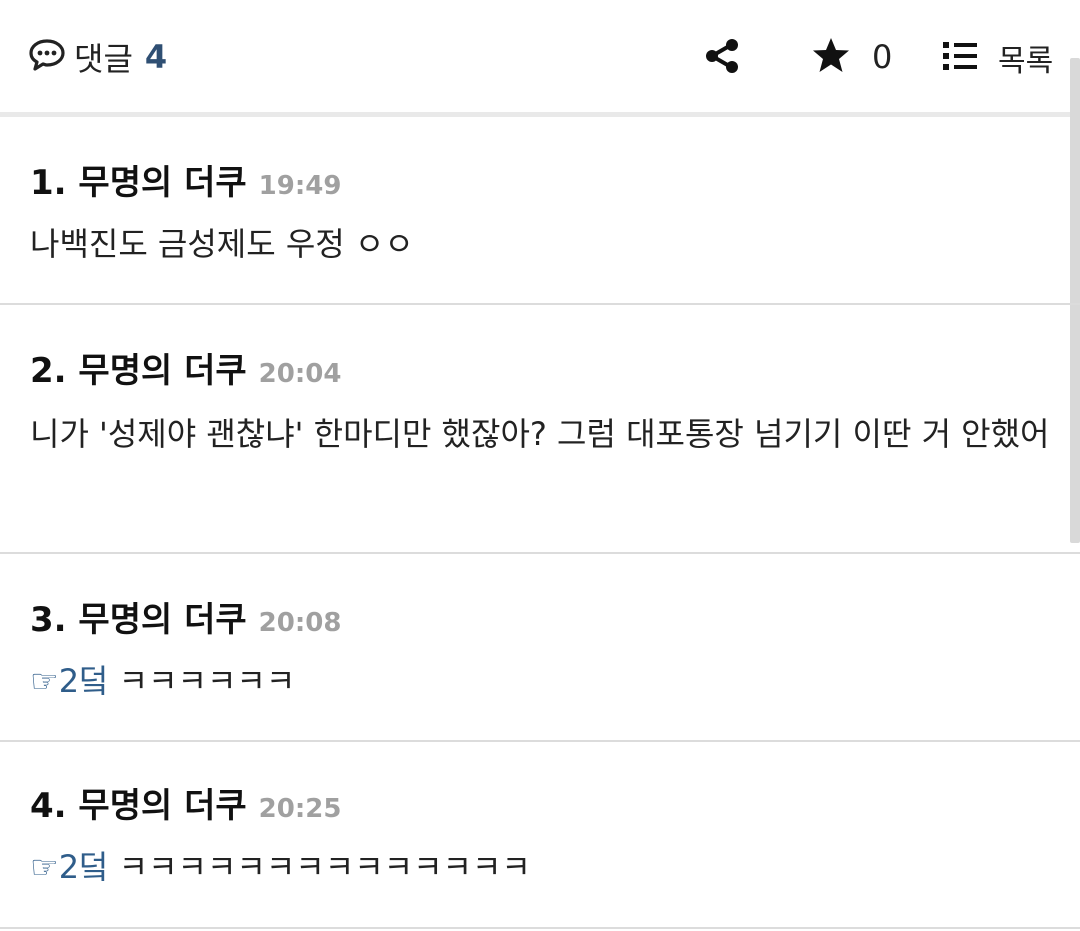 The height and width of the screenshot is (931, 1080). I want to click on comment-time: 20:25, so click(300, 809).